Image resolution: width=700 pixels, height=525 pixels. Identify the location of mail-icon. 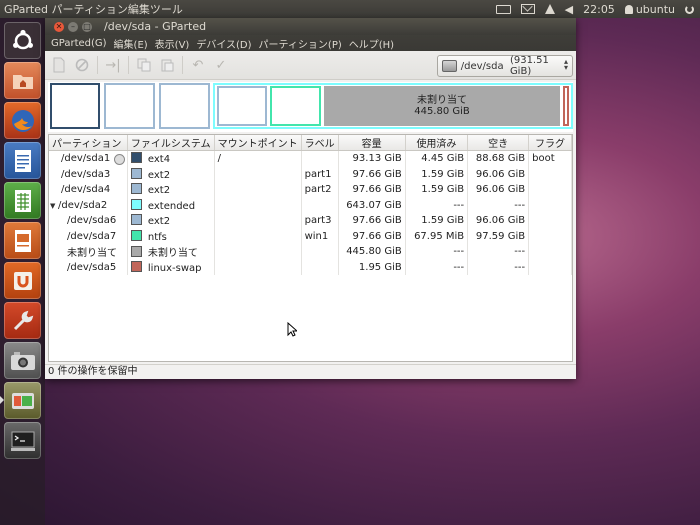
(527, 9).